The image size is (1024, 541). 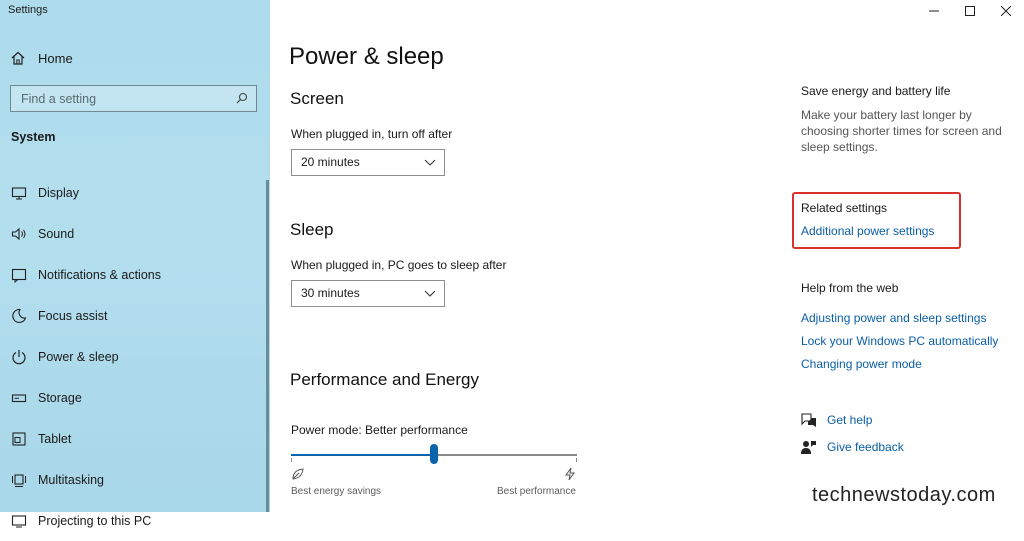 I want to click on sidebar-item-label: Tablet, so click(x=55, y=438).